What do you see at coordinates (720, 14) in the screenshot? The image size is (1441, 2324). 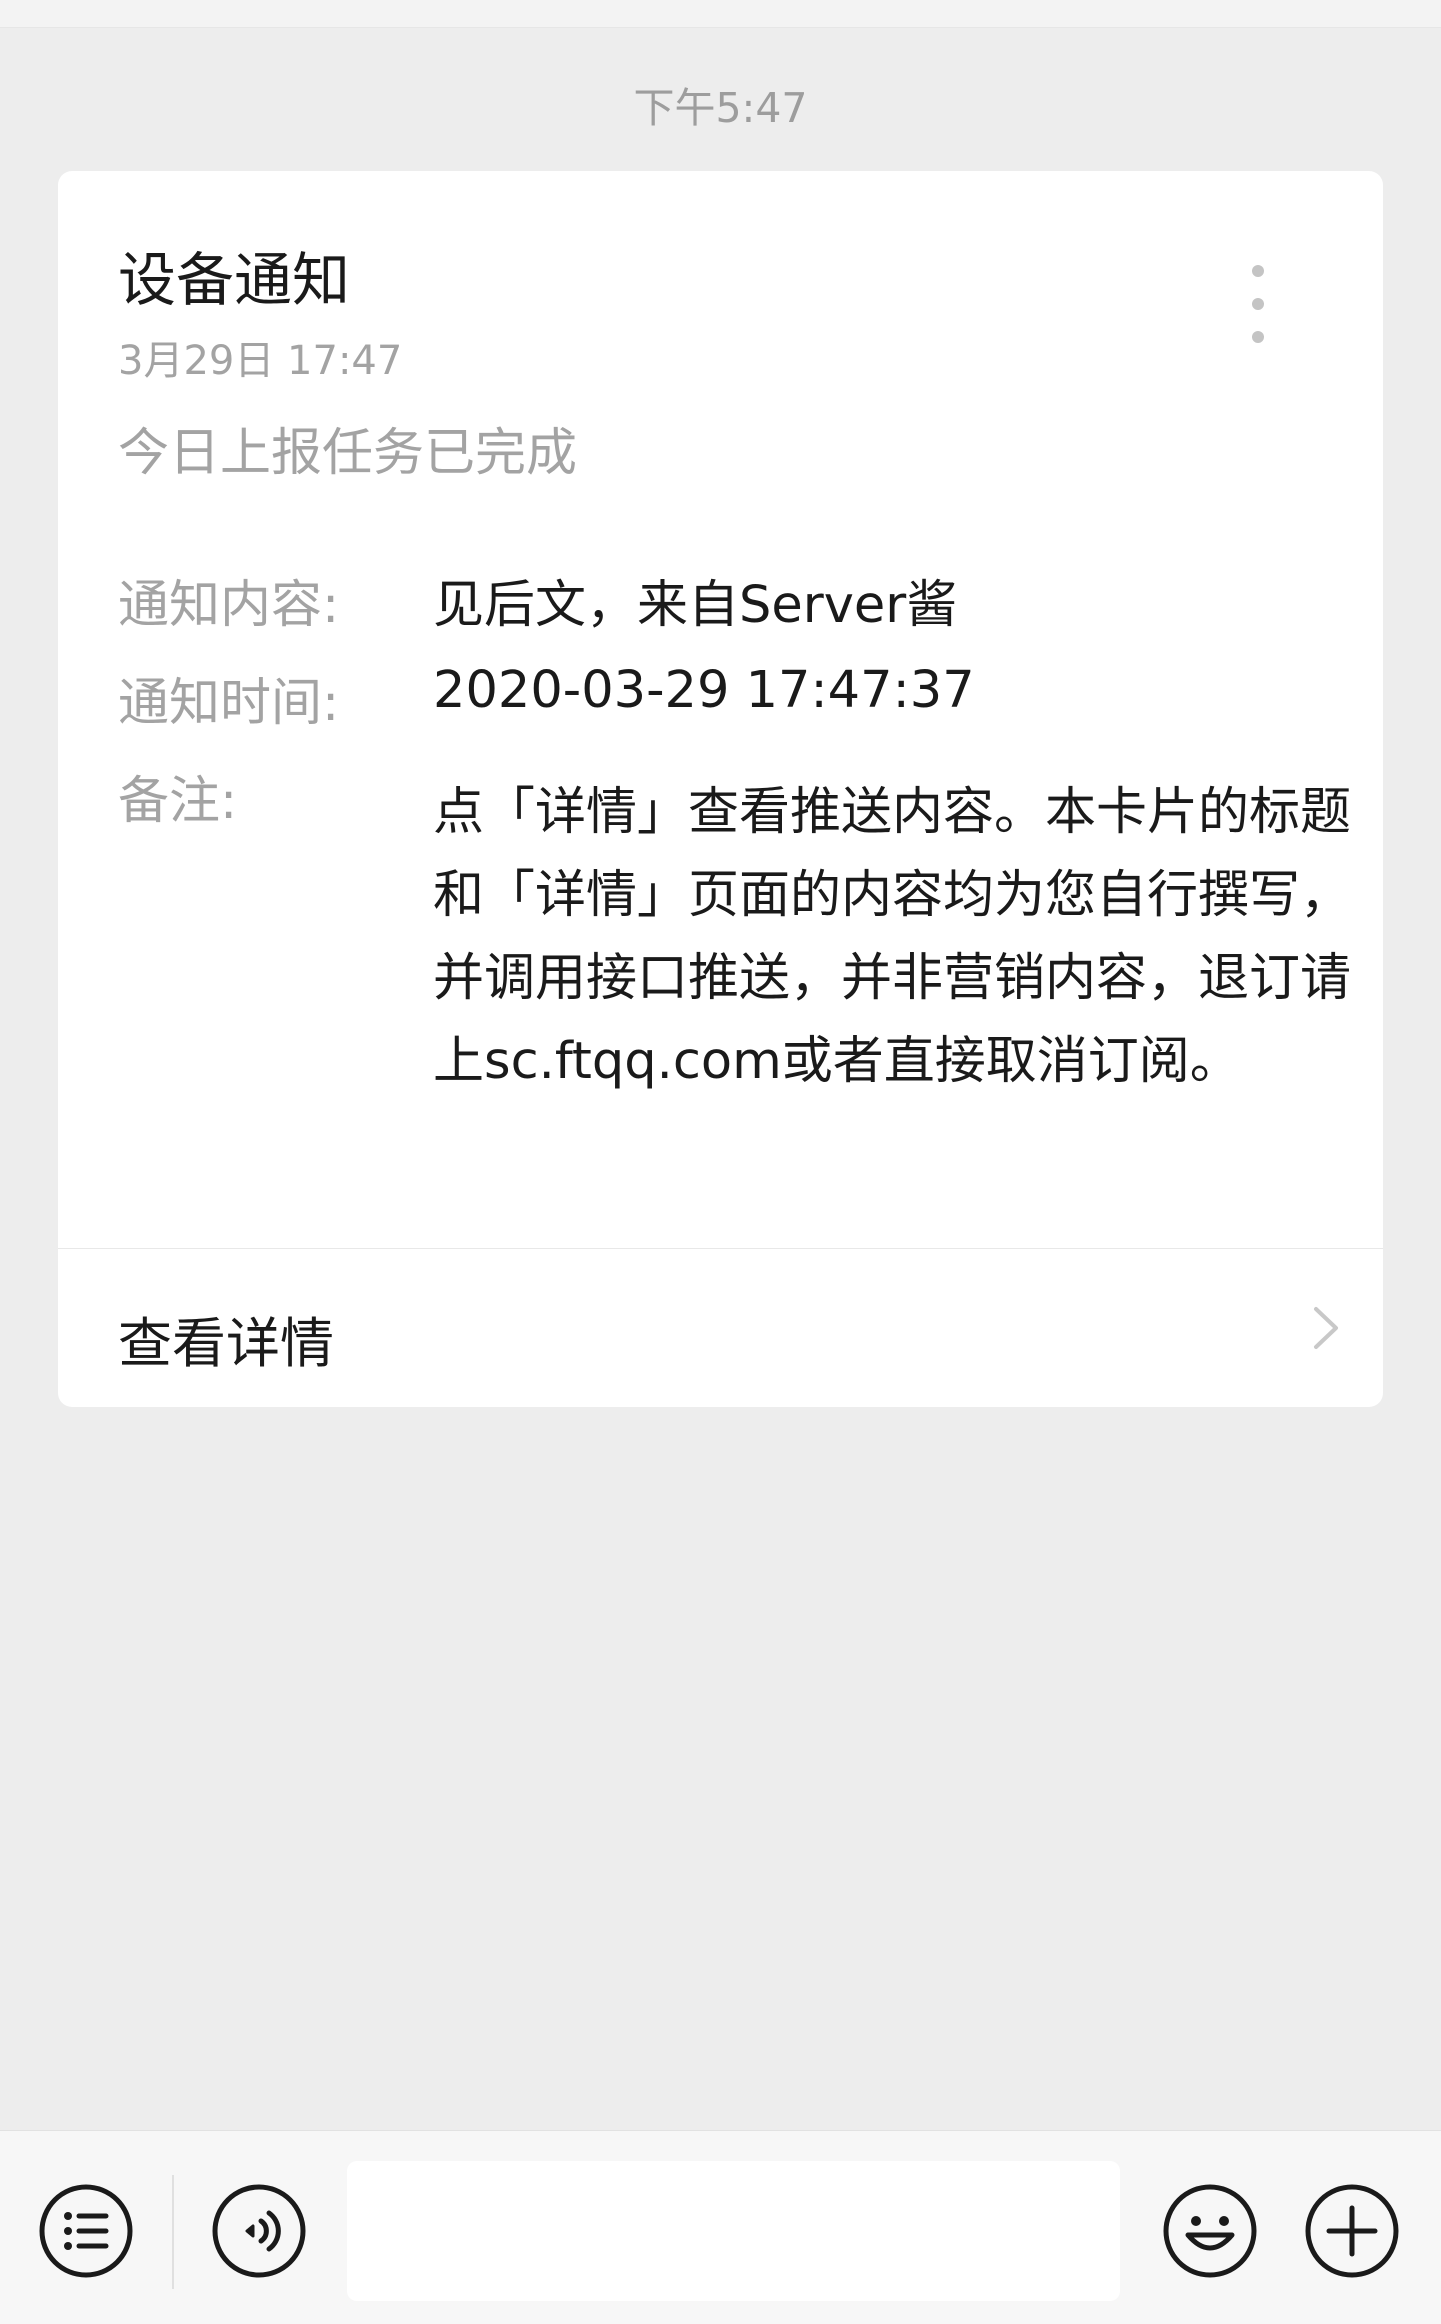 I see `top-edge` at bounding box center [720, 14].